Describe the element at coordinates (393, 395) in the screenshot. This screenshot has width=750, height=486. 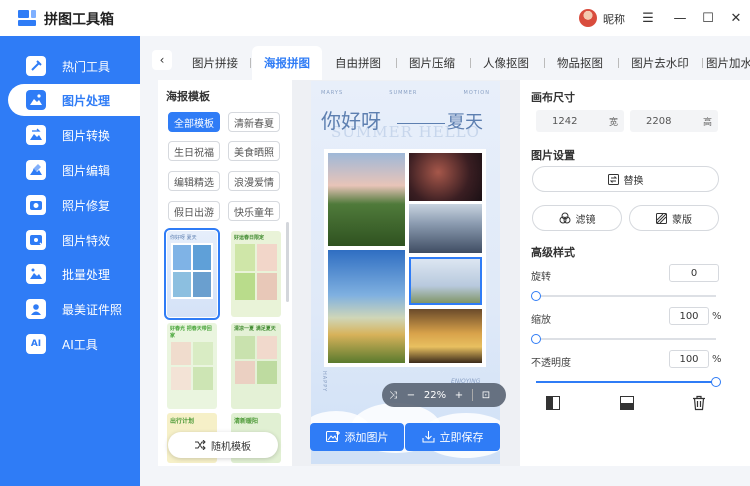
I see `shuffle-layout-icon: ⤨` at that location.